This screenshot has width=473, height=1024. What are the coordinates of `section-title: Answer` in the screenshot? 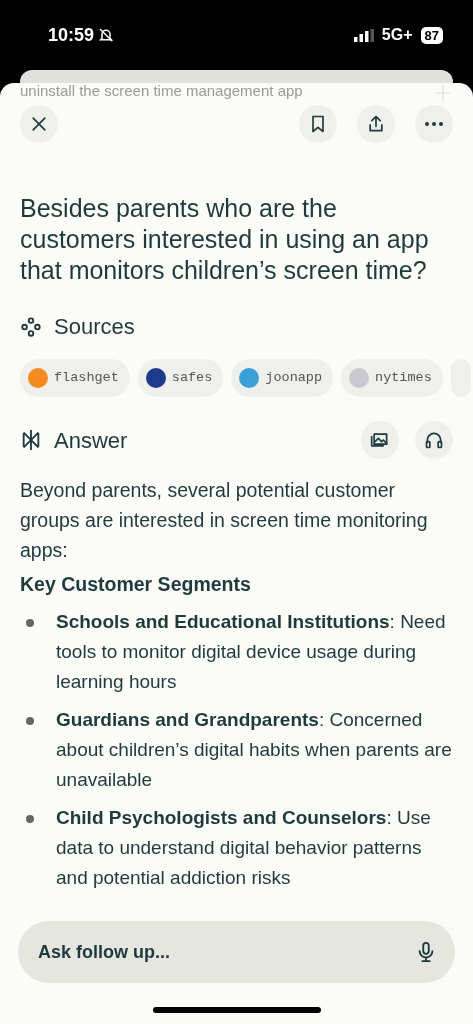 It's located at (91, 440).